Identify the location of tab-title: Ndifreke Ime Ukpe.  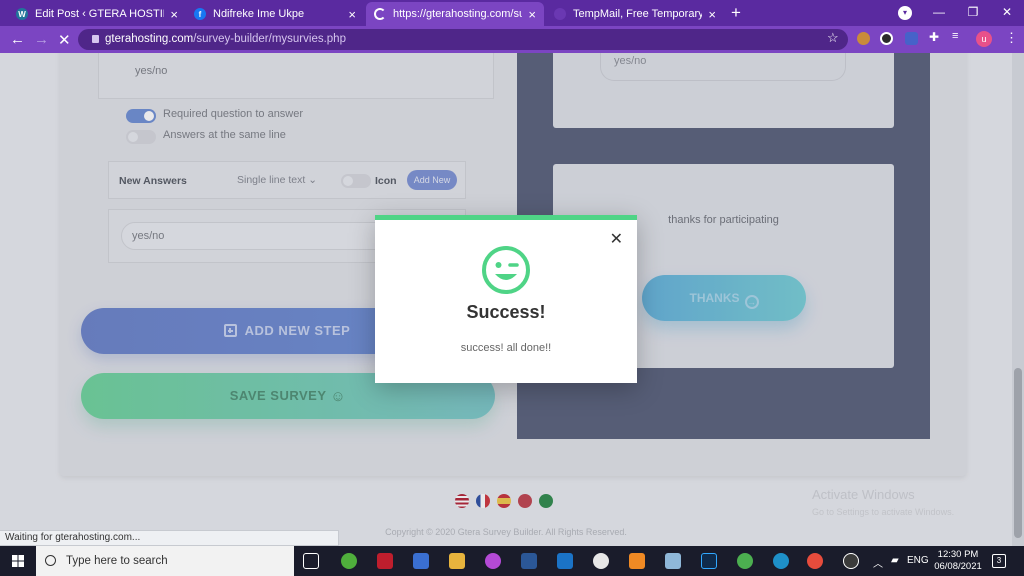
(259, 14).